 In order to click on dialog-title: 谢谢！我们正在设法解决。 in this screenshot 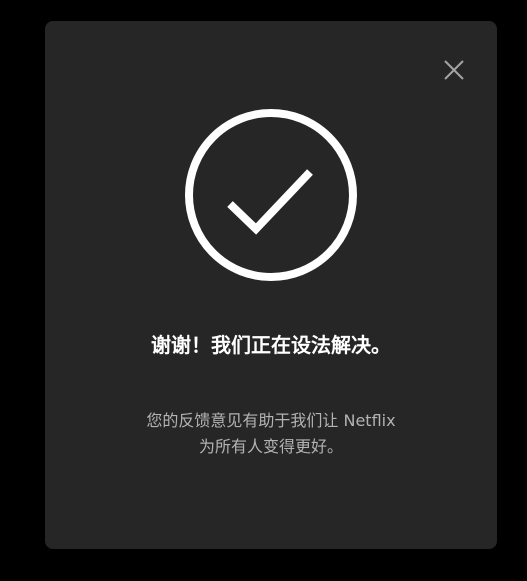, I will do `click(271, 345)`.